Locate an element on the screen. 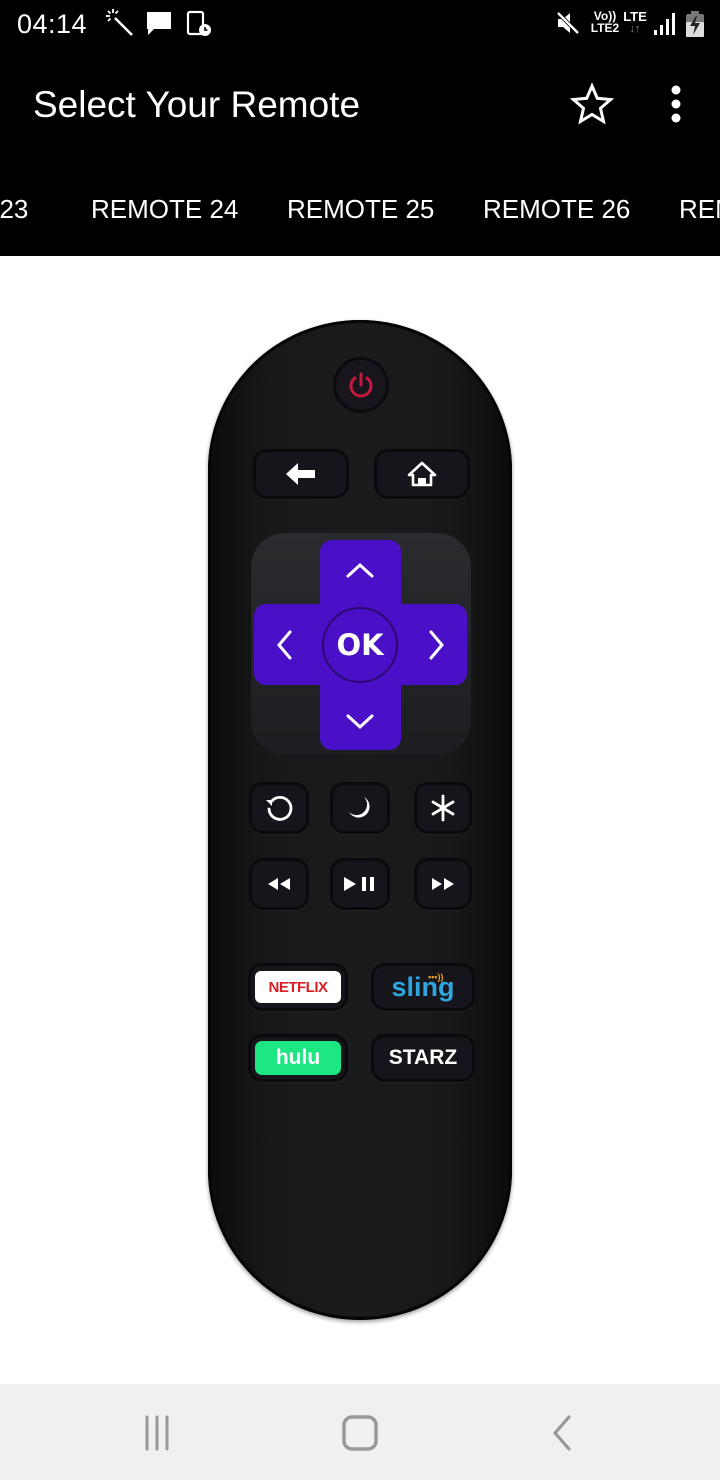 The image size is (720, 1480). sling-label: sling is located at coordinates (423, 986).